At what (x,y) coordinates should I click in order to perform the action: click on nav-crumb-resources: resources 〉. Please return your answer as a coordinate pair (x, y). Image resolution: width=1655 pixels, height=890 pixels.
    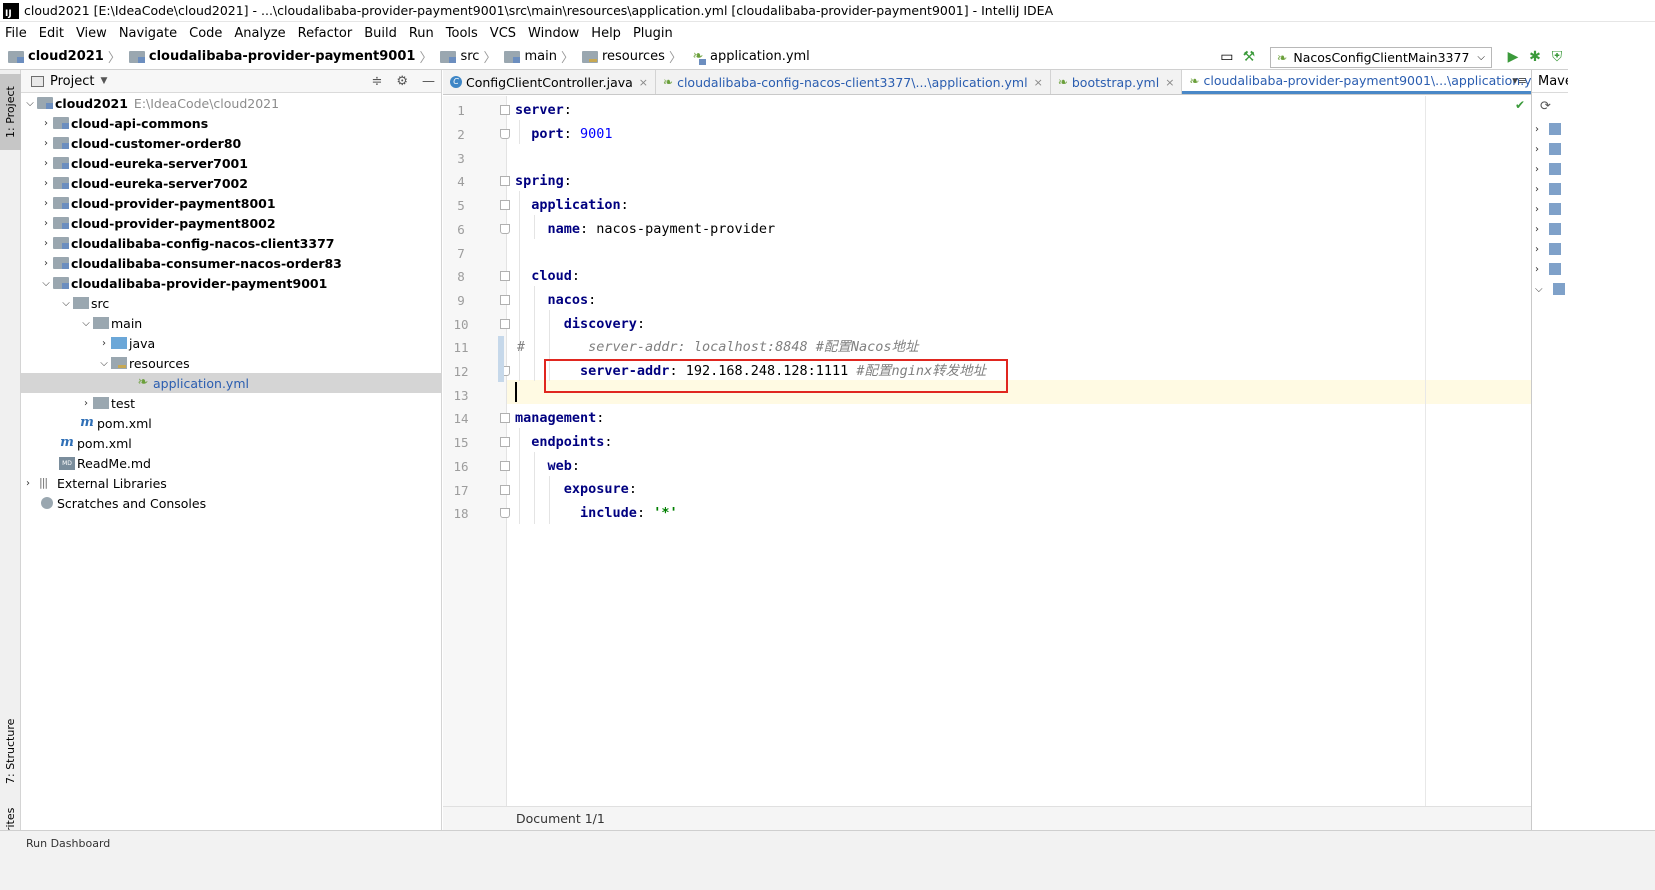
    Looking at the image, I should click on (628, 56).